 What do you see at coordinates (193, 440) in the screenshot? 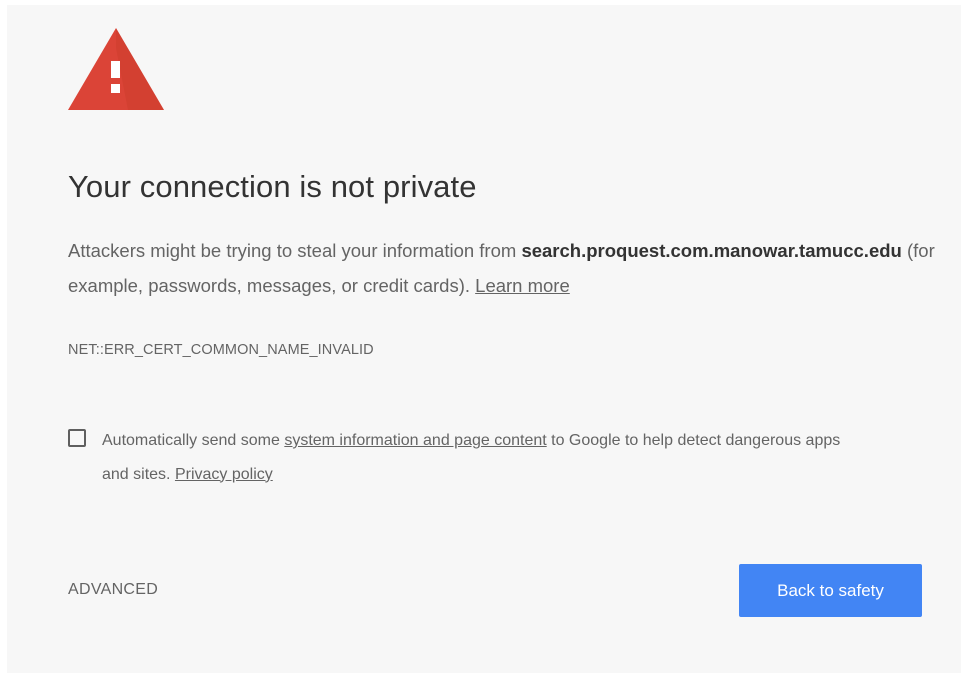
I see `optin-prefix: Automatically send some` at bounding box center [193, 440].